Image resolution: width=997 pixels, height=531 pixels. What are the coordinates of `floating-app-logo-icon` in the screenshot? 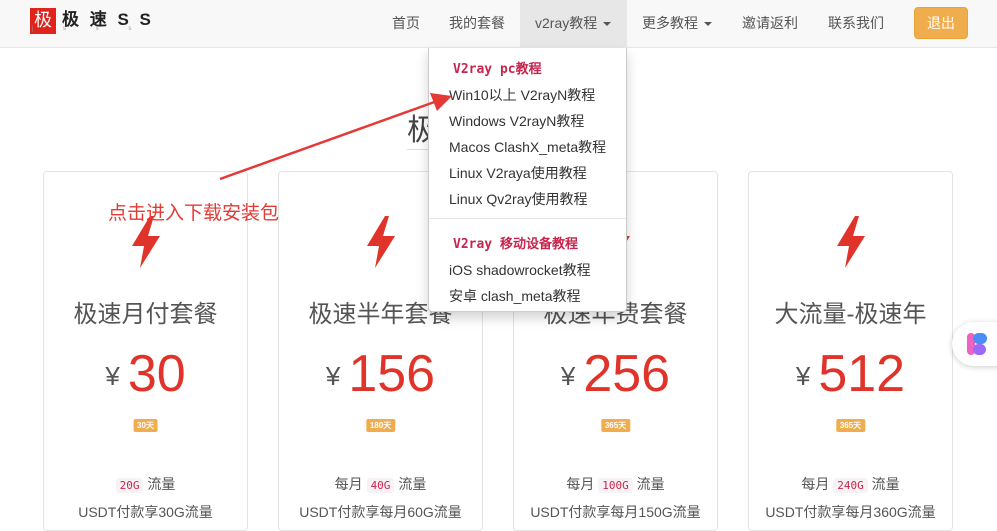 It's located at (977, 344).